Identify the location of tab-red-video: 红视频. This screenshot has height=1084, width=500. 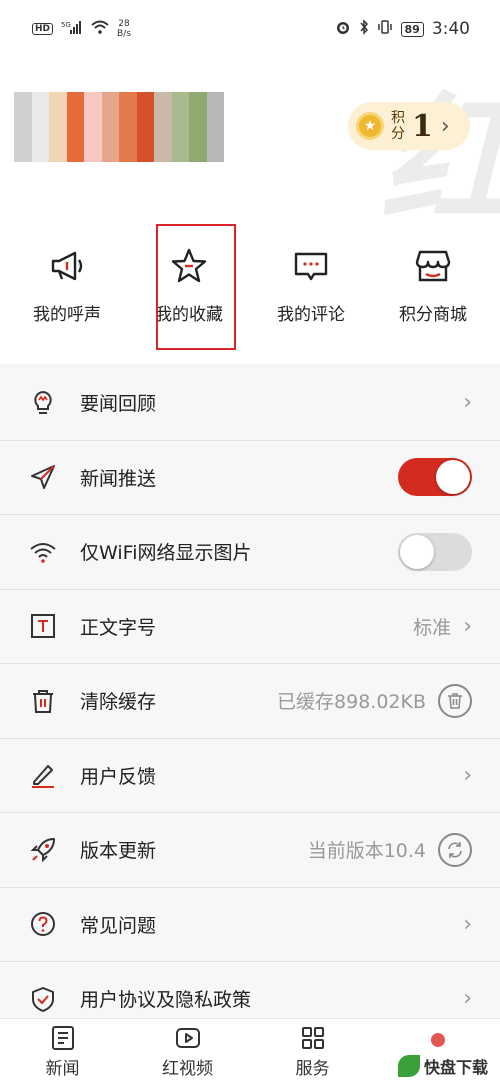
(188, 1051).